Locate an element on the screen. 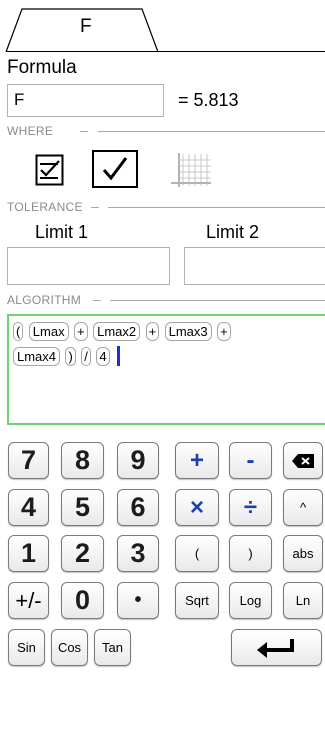 This screenshot has height=736, width=325. key-8: 8 is located at coordinates (82, 460).